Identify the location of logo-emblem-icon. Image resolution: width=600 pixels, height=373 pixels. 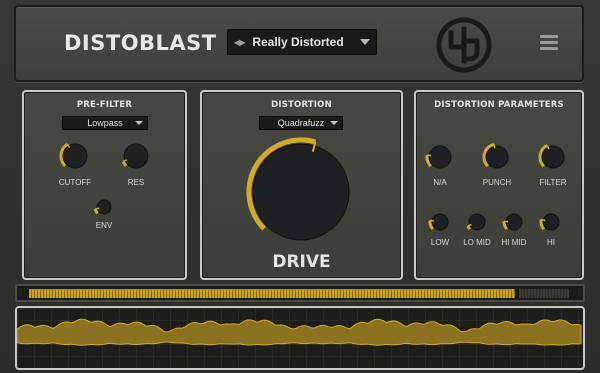
(464, 45).